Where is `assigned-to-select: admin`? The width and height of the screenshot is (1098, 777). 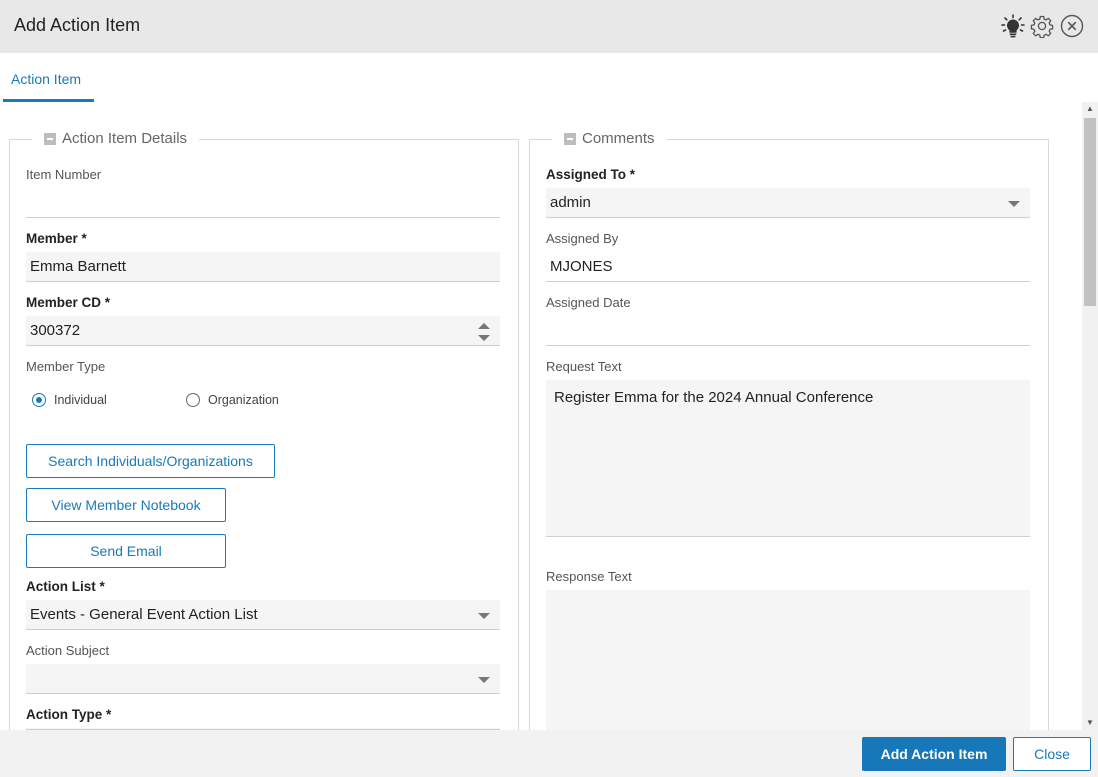
assigned-to-select: admin is located at coordinates (788, 203).